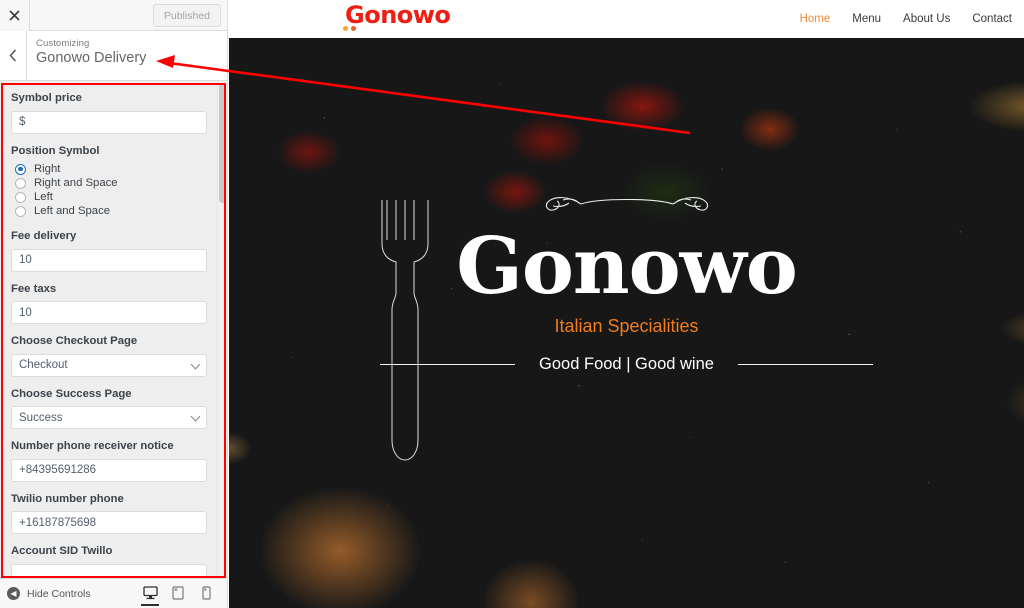 The width and height of the screenshot is (1024, 608). Describe the element at coordinates (55, 150) in the screenshot. I see `position-symbol-label: Position Symbol` at that location.